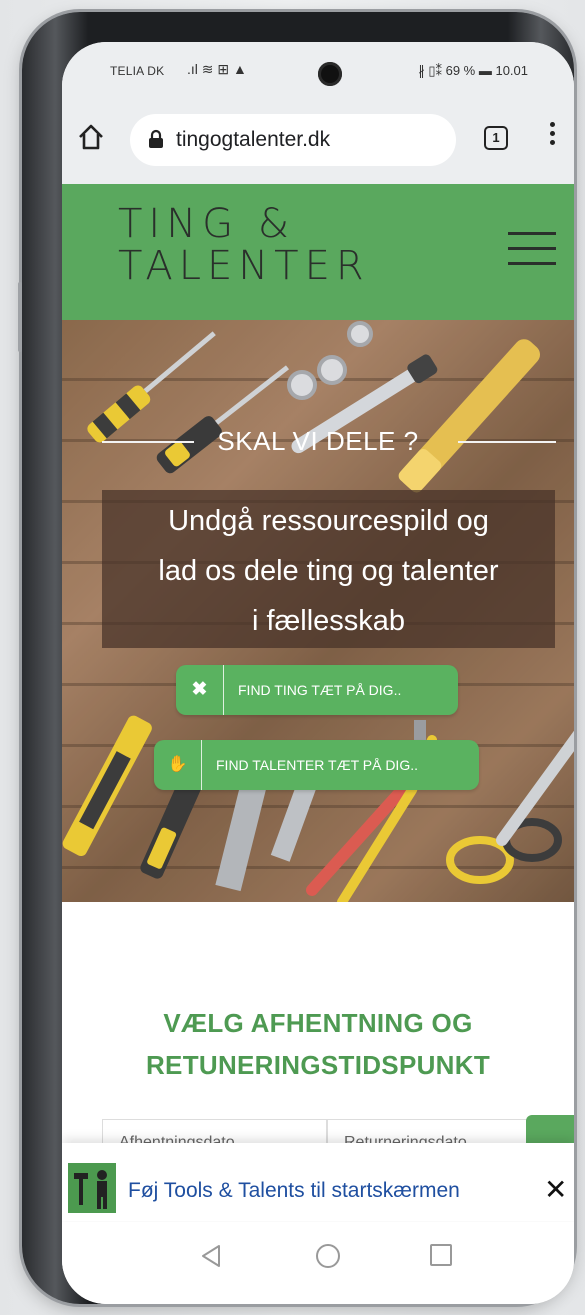  What do you see at coordinates (328, 1256) in the screenshot?
I see `home-button-icon` at bounding box center [328, 1256].